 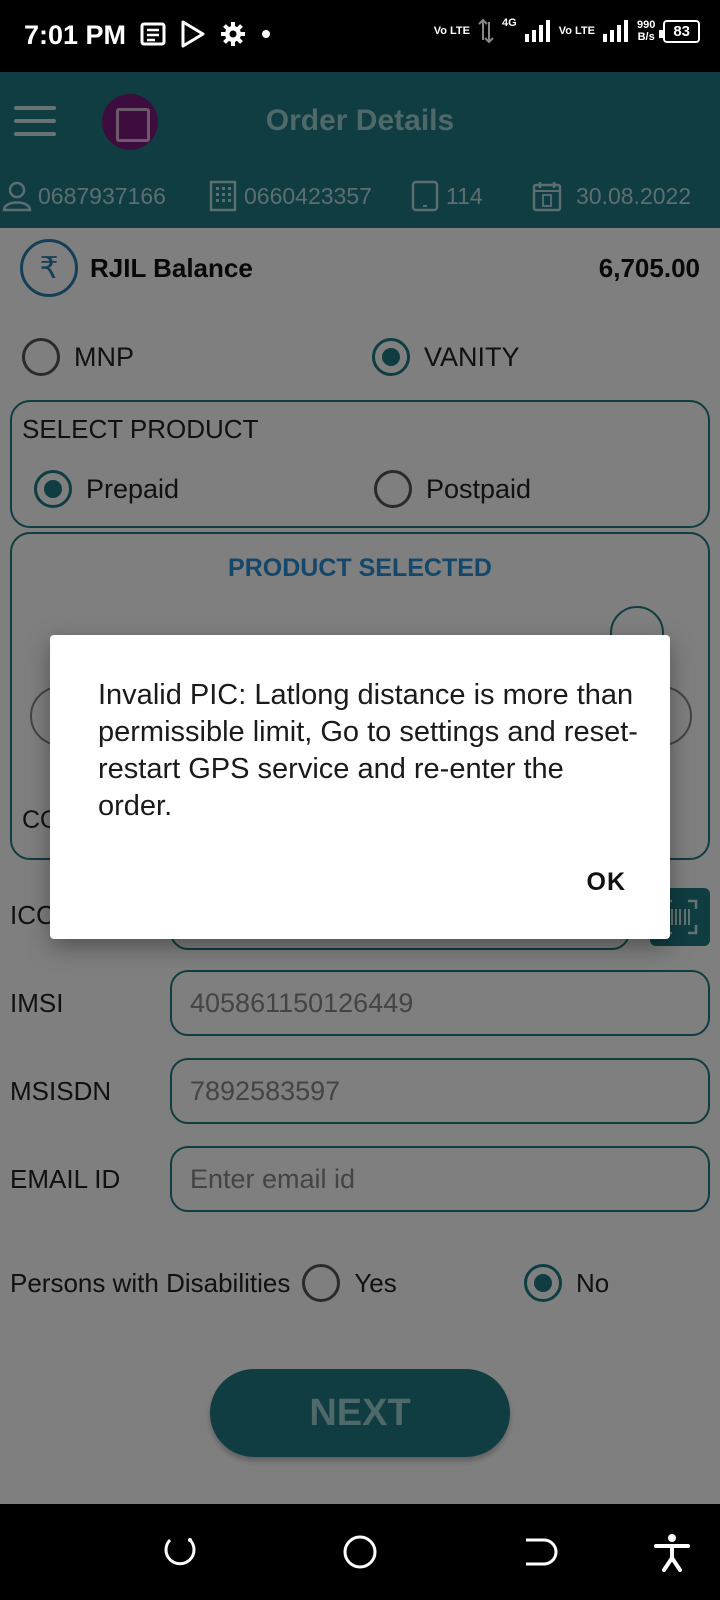 I want to click on back-icon, so click(x=538, y=1552).